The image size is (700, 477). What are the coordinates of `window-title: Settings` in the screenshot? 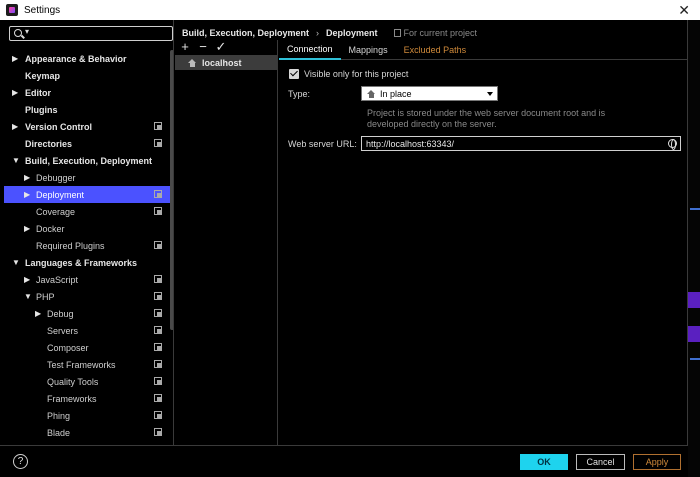 It's located at (42, 10).